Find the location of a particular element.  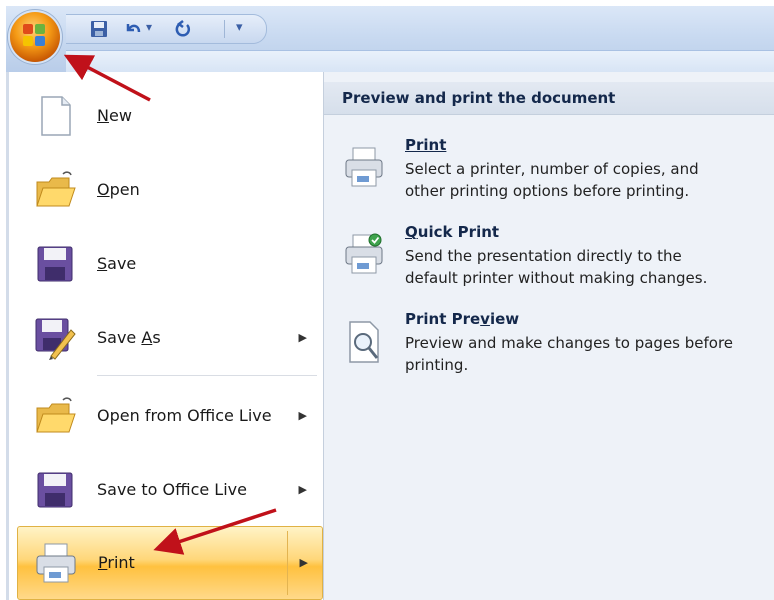

office-button is located at coordinates (35, 37).